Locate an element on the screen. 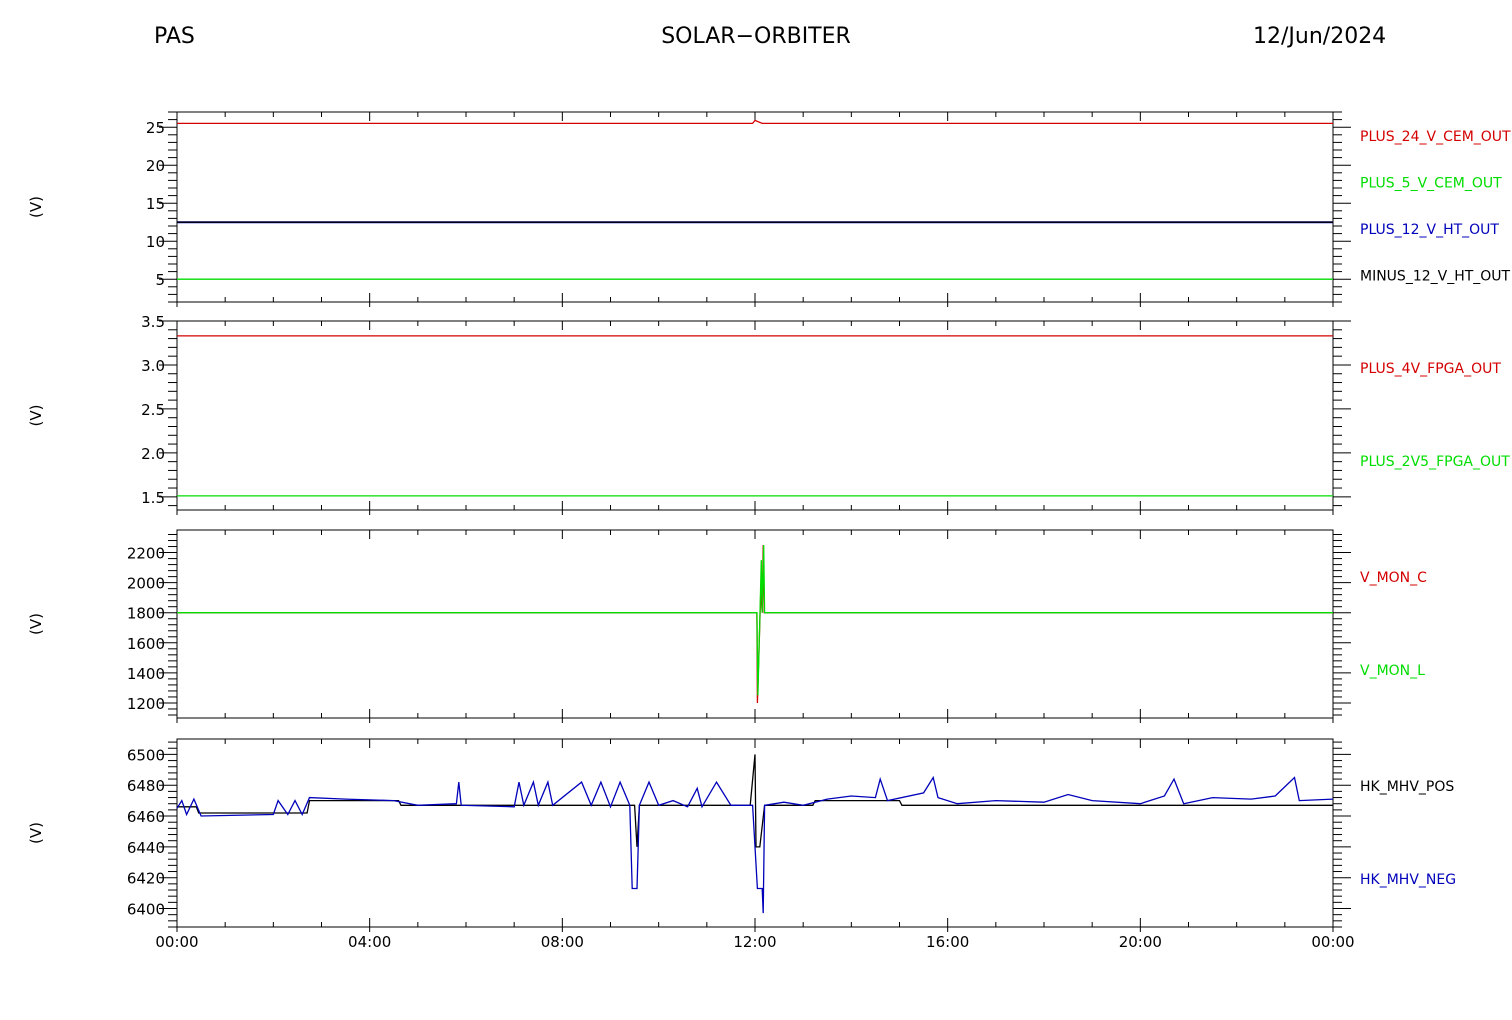  series-legend-label: PLUS_12_V_HT_OUT is located at coordinates (1429, 230).